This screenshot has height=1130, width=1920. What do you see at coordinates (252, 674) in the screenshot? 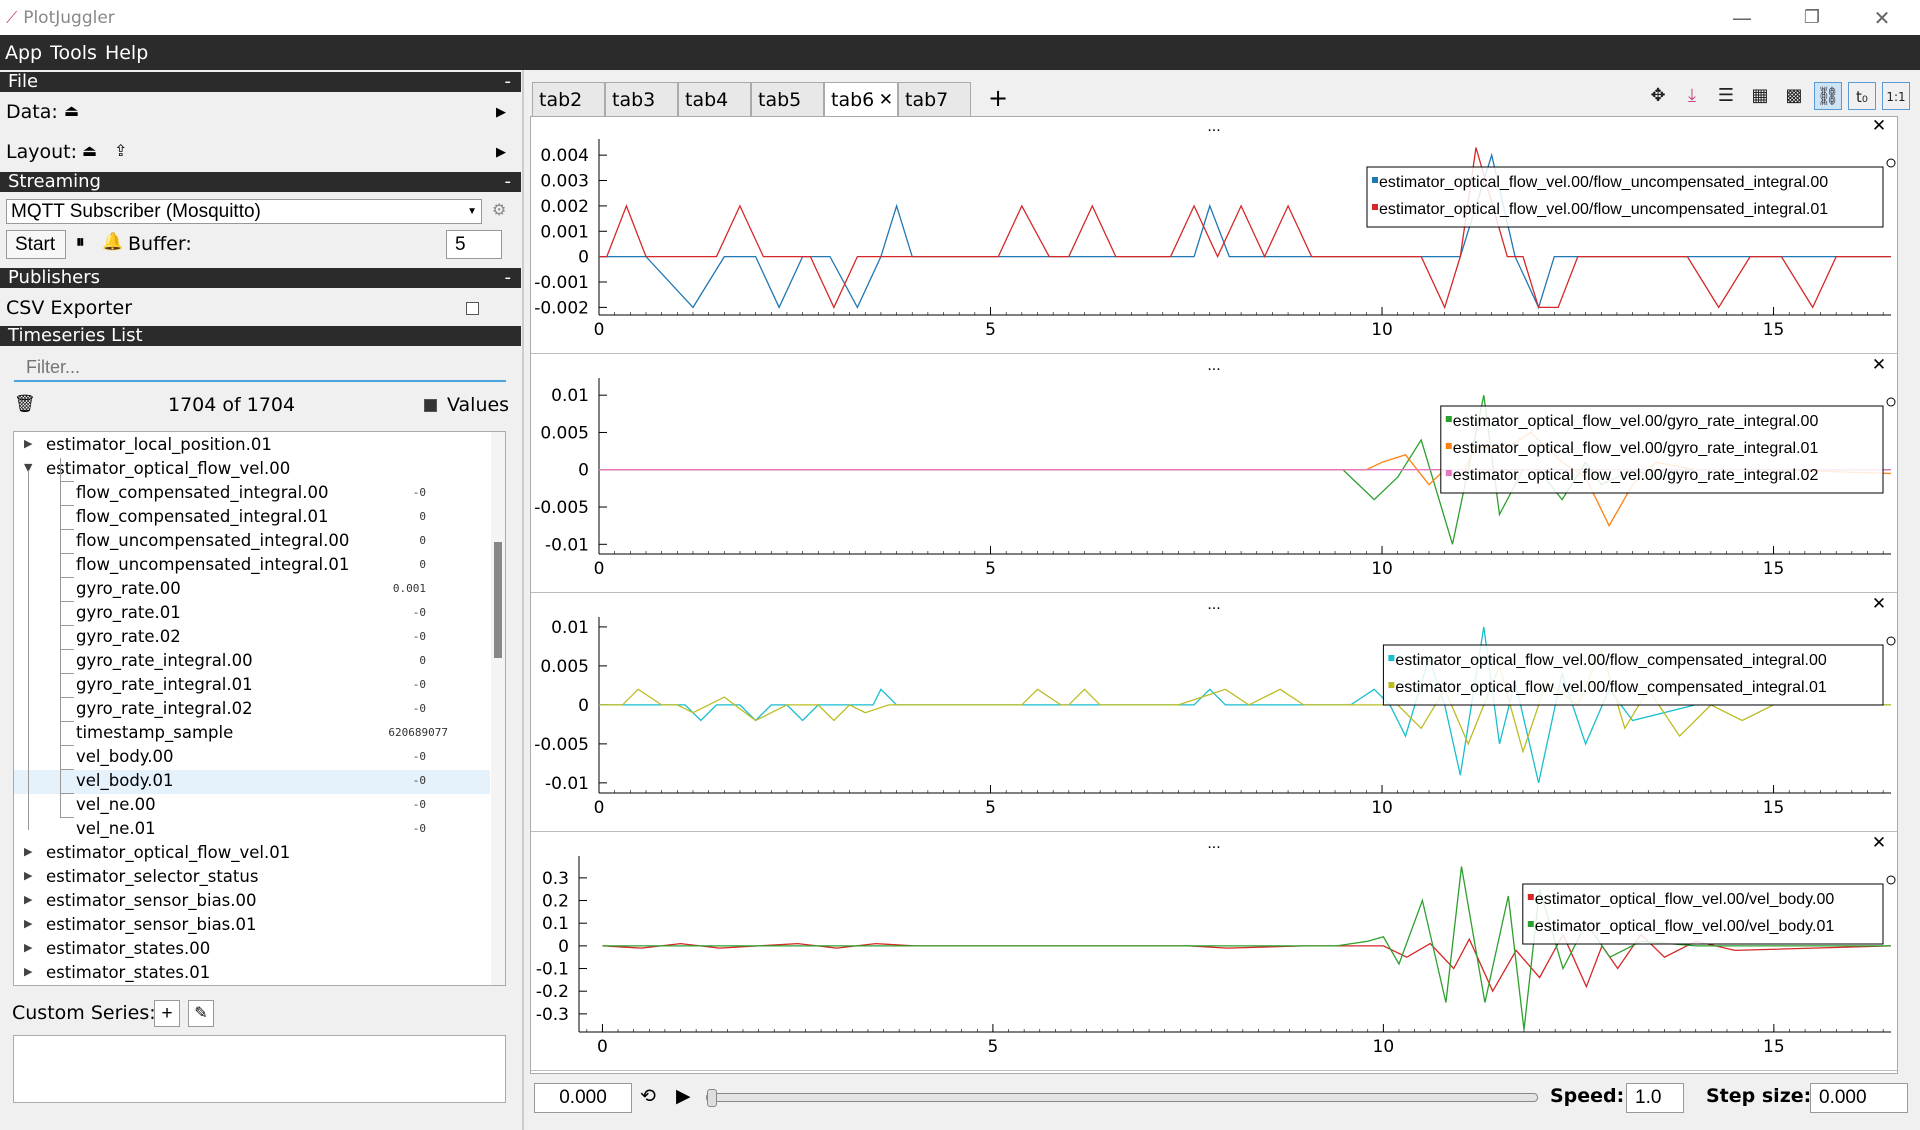
I see `tree-leaf: gyro_rate_integral.01 -0` at bounding box center [252, 674].